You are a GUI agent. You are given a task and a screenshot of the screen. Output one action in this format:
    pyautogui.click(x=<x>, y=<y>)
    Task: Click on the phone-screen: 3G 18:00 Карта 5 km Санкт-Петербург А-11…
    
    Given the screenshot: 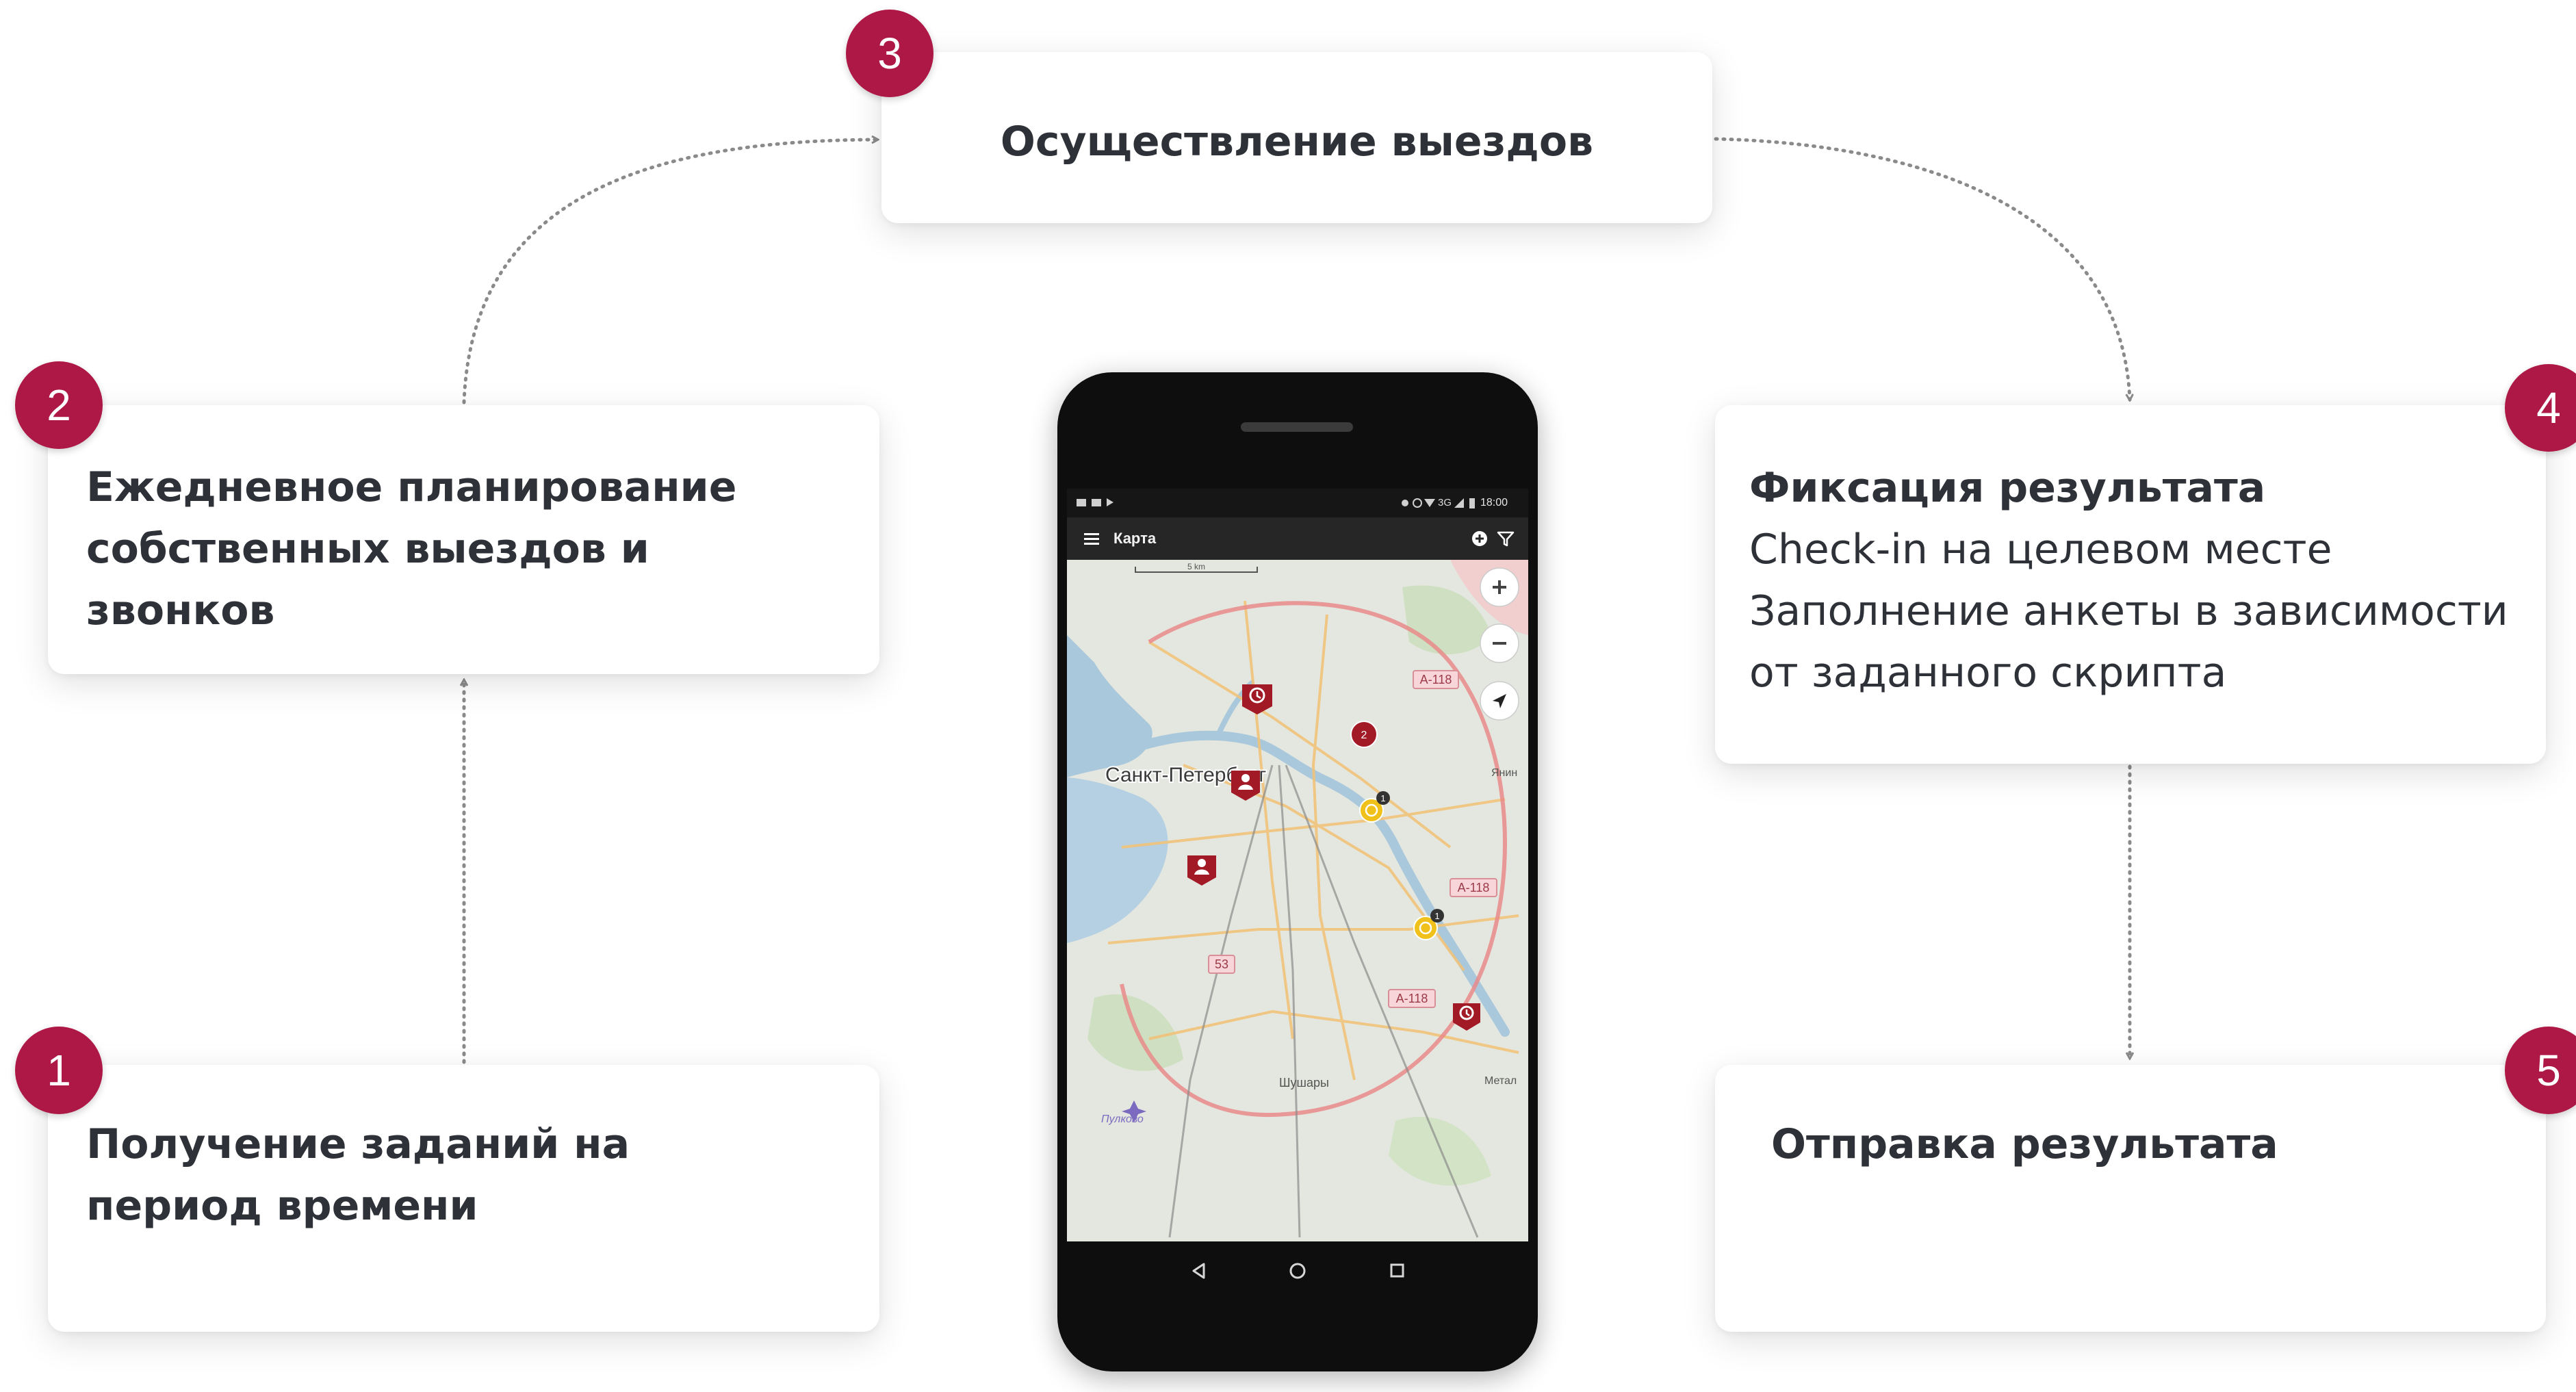 What is the action you would take?
    pyautogui.click(x=1297, y=865)
    